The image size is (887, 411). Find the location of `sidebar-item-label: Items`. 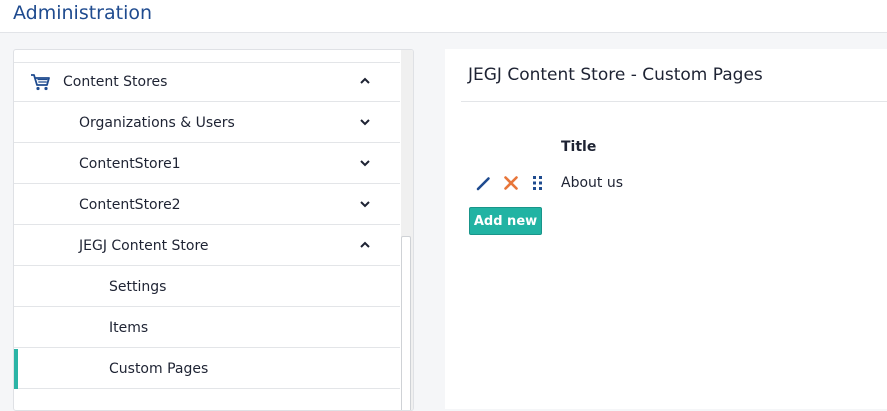

sidebar-item-label: Items is located at coordinates (129, 327).